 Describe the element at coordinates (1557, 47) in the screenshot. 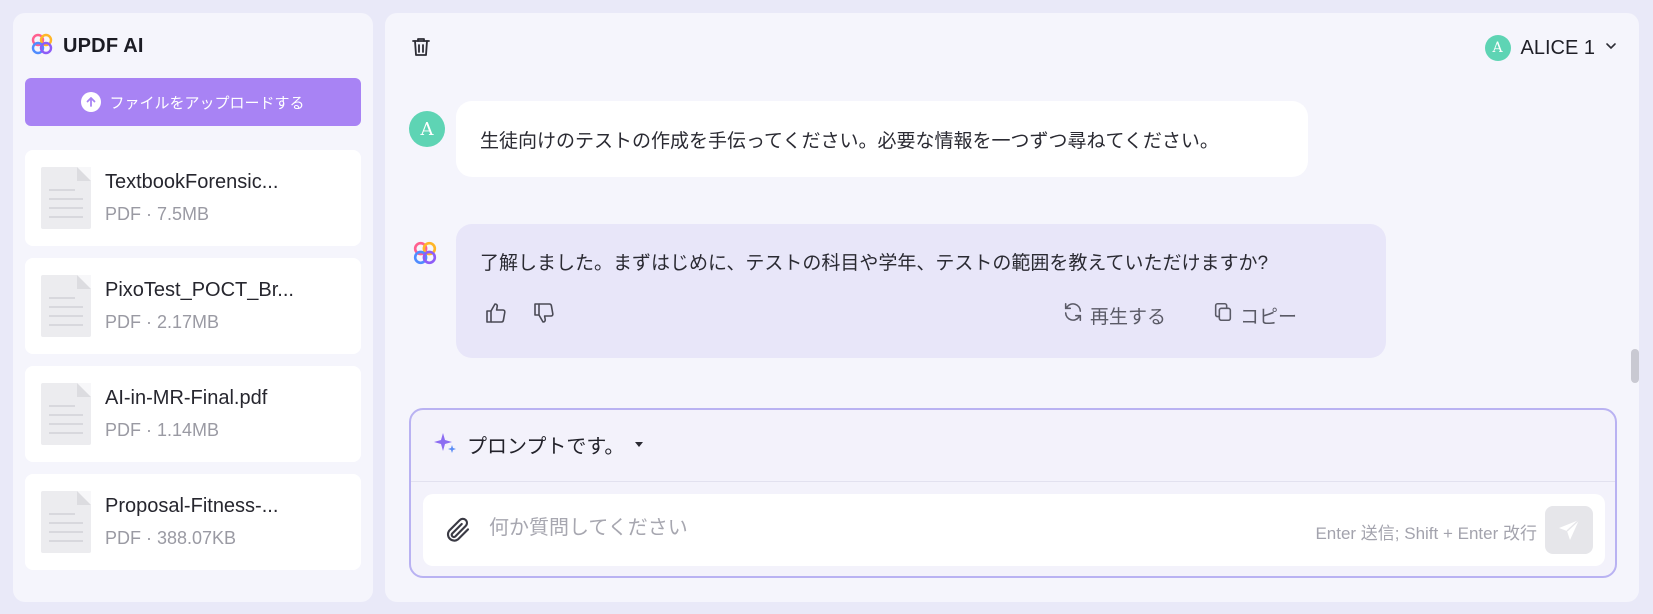

I see `user-name: ALICE 1` at that location.